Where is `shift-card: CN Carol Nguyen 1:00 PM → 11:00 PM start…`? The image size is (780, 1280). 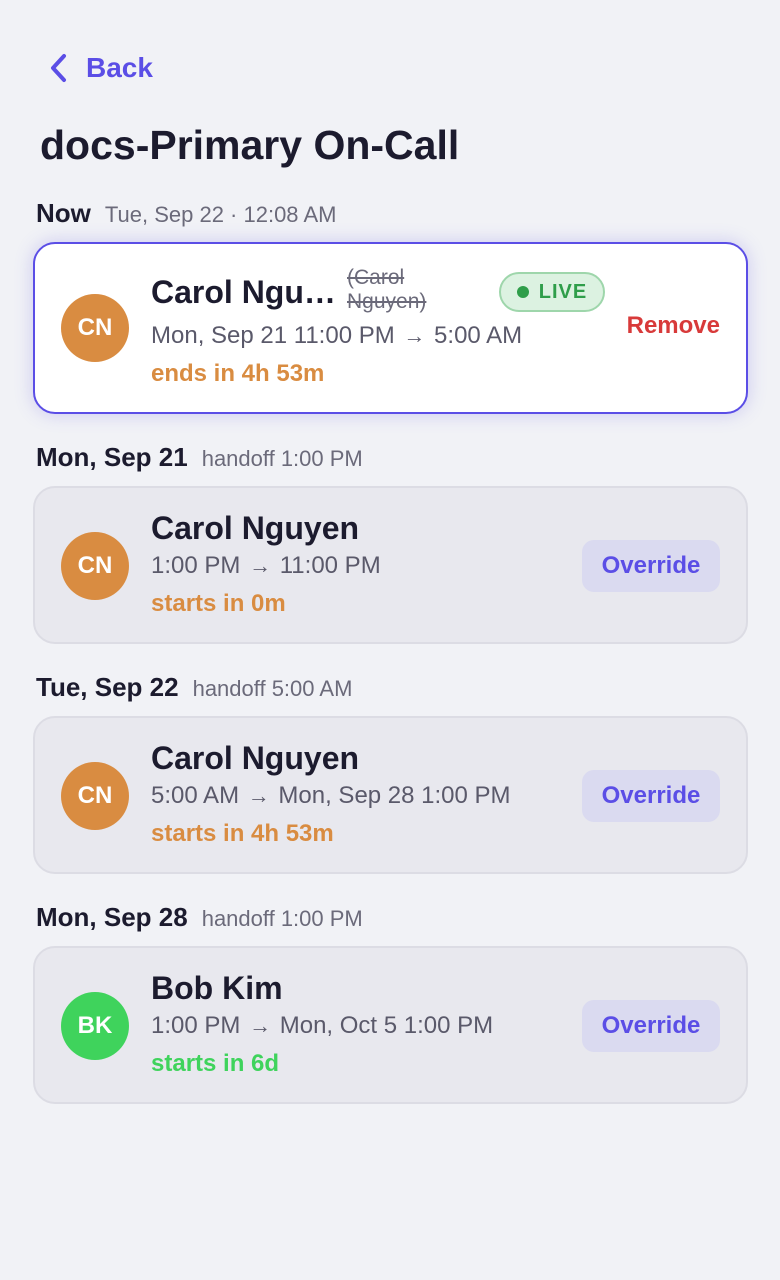 shift-card: CN Carol Nguyen 1:00 PM → 11:00 PM start… is located at coordinates (390, 565).